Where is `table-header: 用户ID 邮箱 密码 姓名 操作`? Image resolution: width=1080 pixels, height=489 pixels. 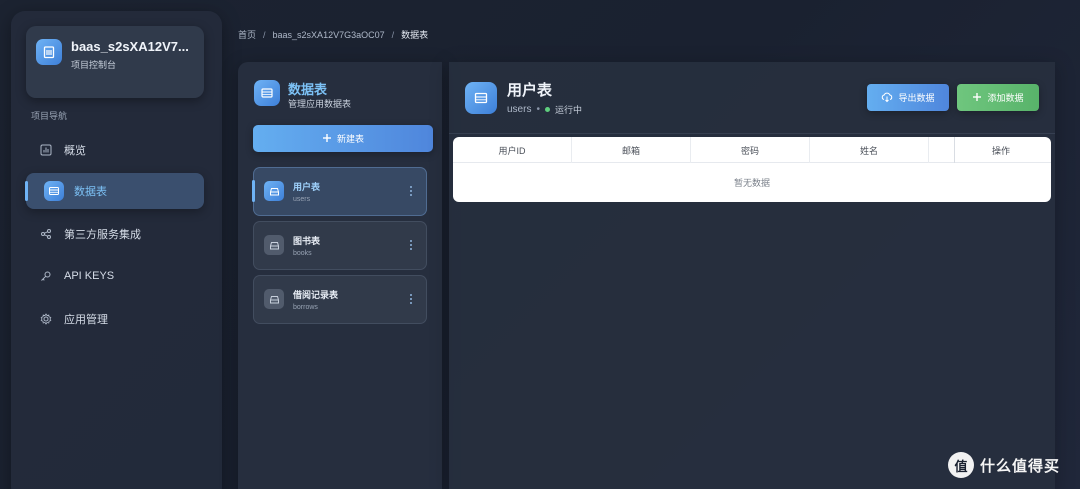
table-header: 用户ID 邮箱 密码 姓名 操作 is located at coordinates (752, 150).